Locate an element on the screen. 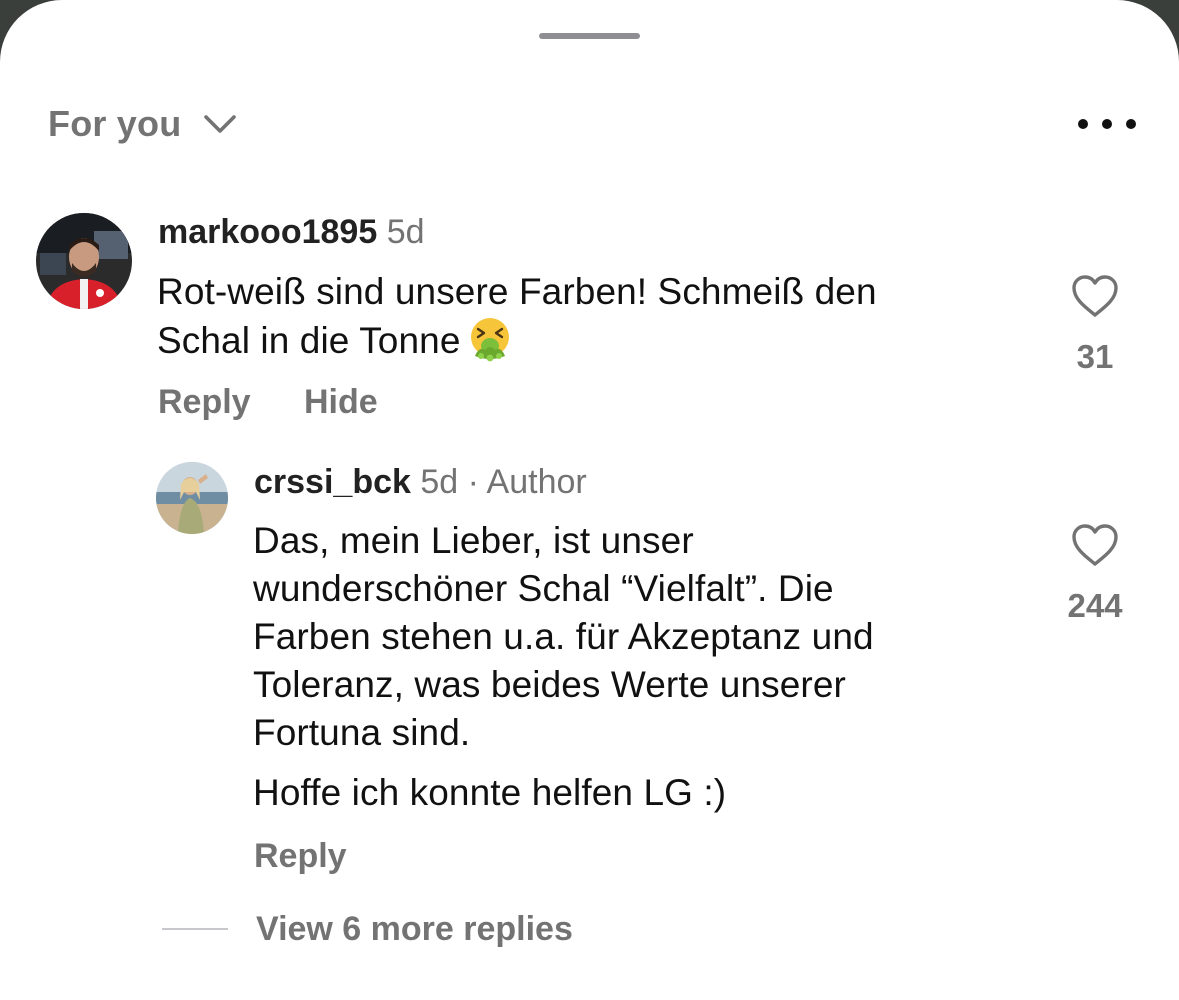 The height and width of the screenshot is (1000, 1179). comment-text-line: Rot-weiß sind unsere Farben! Schmeiß den is located at coordinates (517, 291).